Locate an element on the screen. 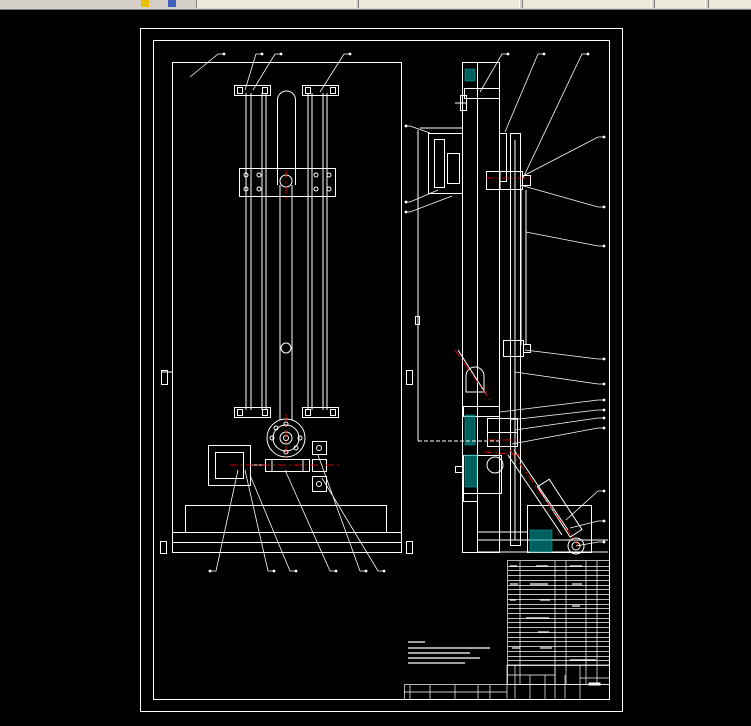 This screenshot has width=751, height=726. leaders-bottom is located at coordinates (297, 513).